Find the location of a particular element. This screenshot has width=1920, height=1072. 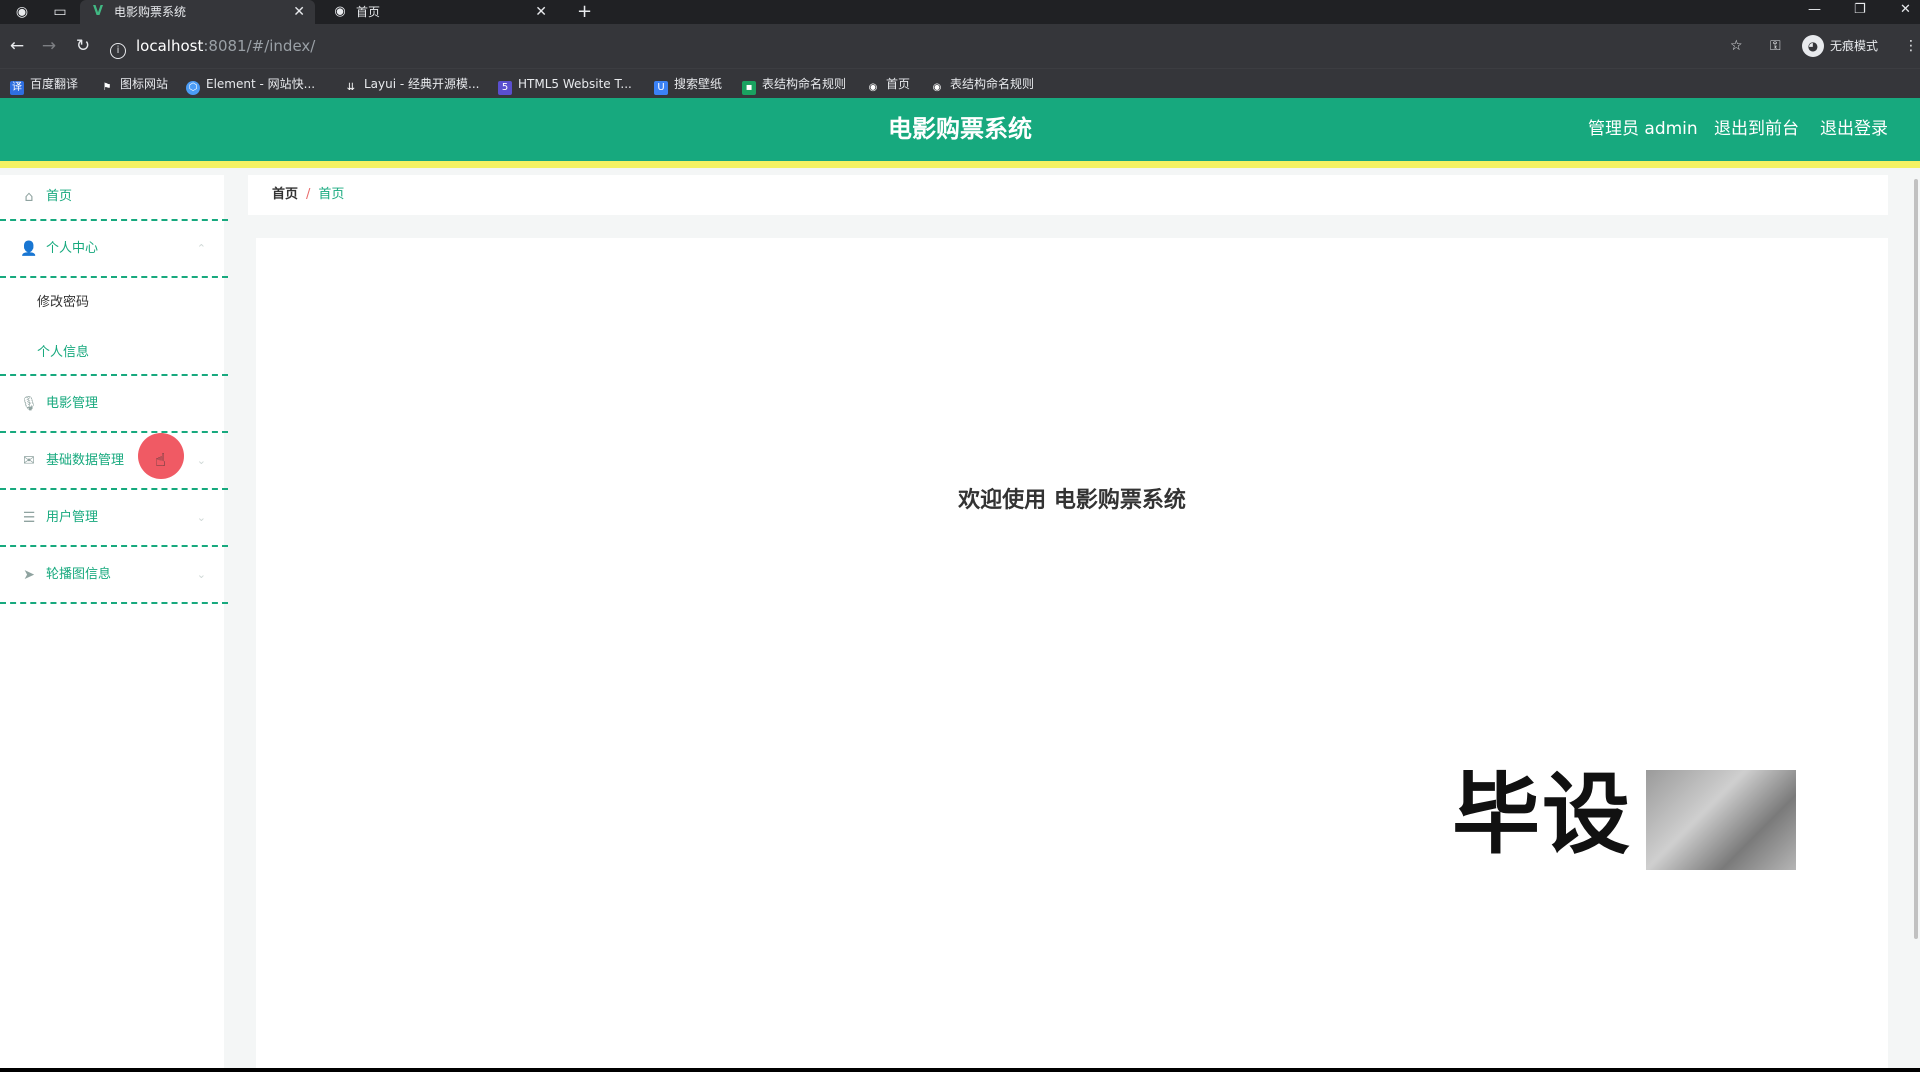

hand-cursor-icon: ☝ is located at coordinates (160, 460).